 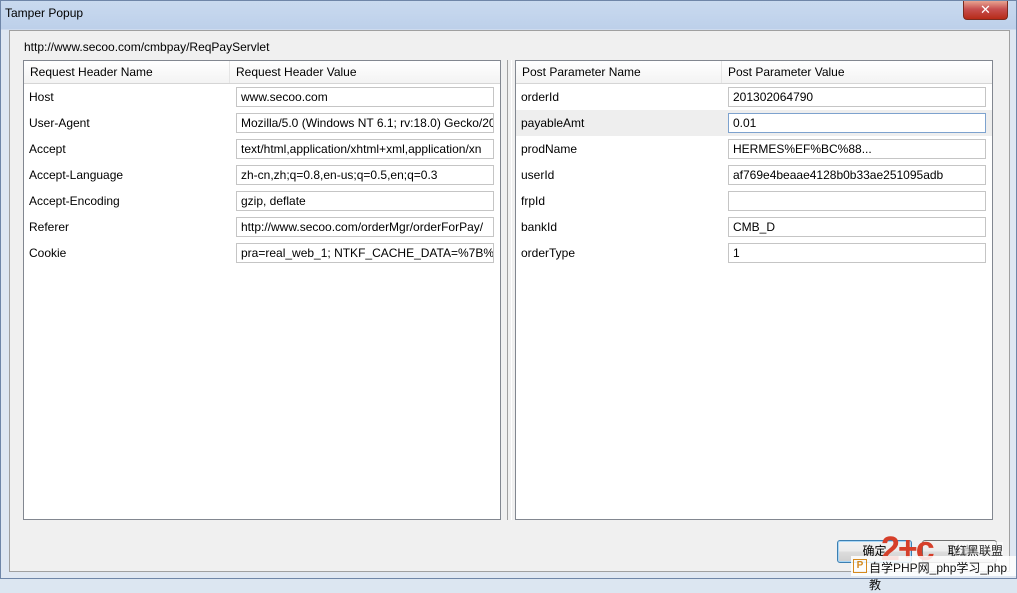 I want to click on table-row: orderId 201302064790, so click(x=754, y=97).